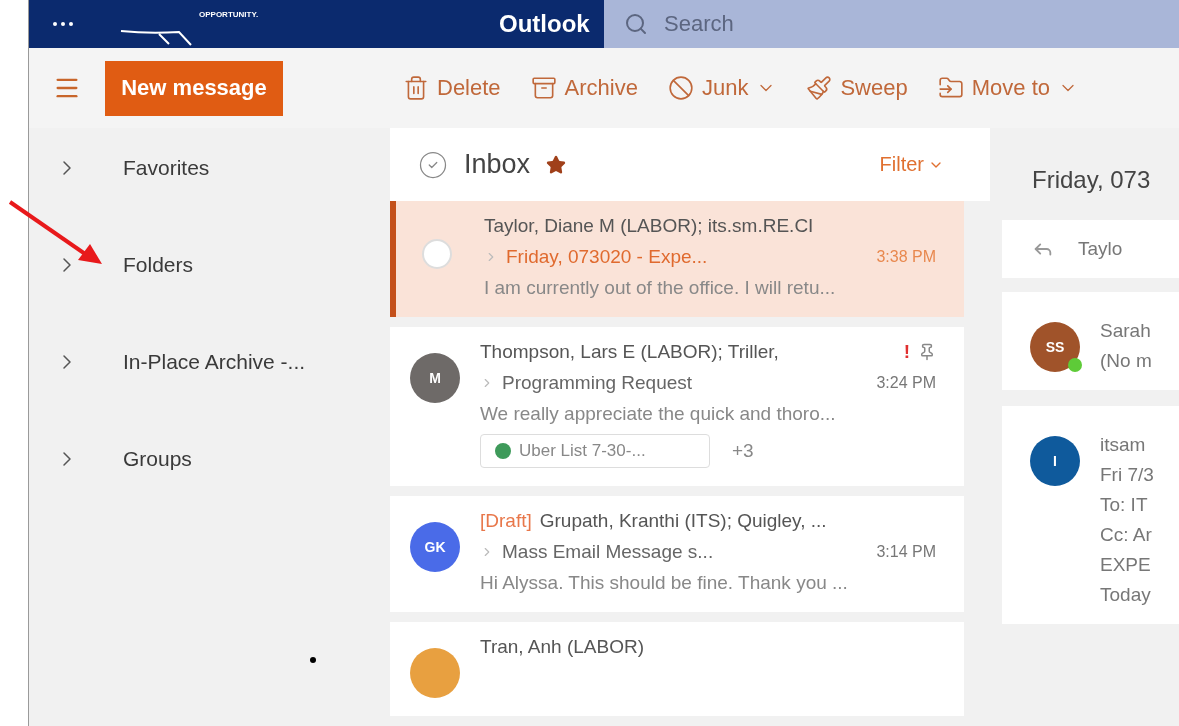 This screenshot has width=1179, height=726. What do you see at coordinates (927, 352) in the screenshot?
I see `pin-icon` at bounding box center [927, 352].